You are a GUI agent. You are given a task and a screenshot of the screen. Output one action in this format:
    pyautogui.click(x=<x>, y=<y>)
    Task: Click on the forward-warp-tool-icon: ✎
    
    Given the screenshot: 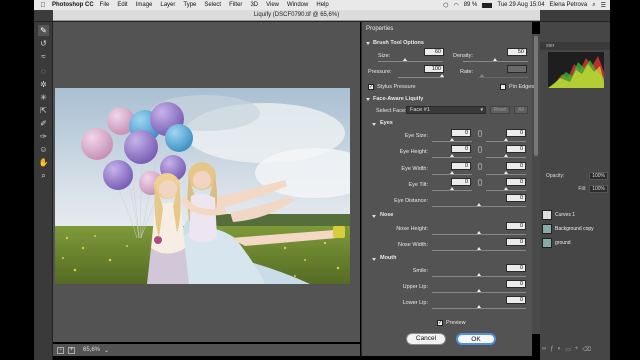 What is the action you would take?
    pyautogui.click(x=43, y=30)
    